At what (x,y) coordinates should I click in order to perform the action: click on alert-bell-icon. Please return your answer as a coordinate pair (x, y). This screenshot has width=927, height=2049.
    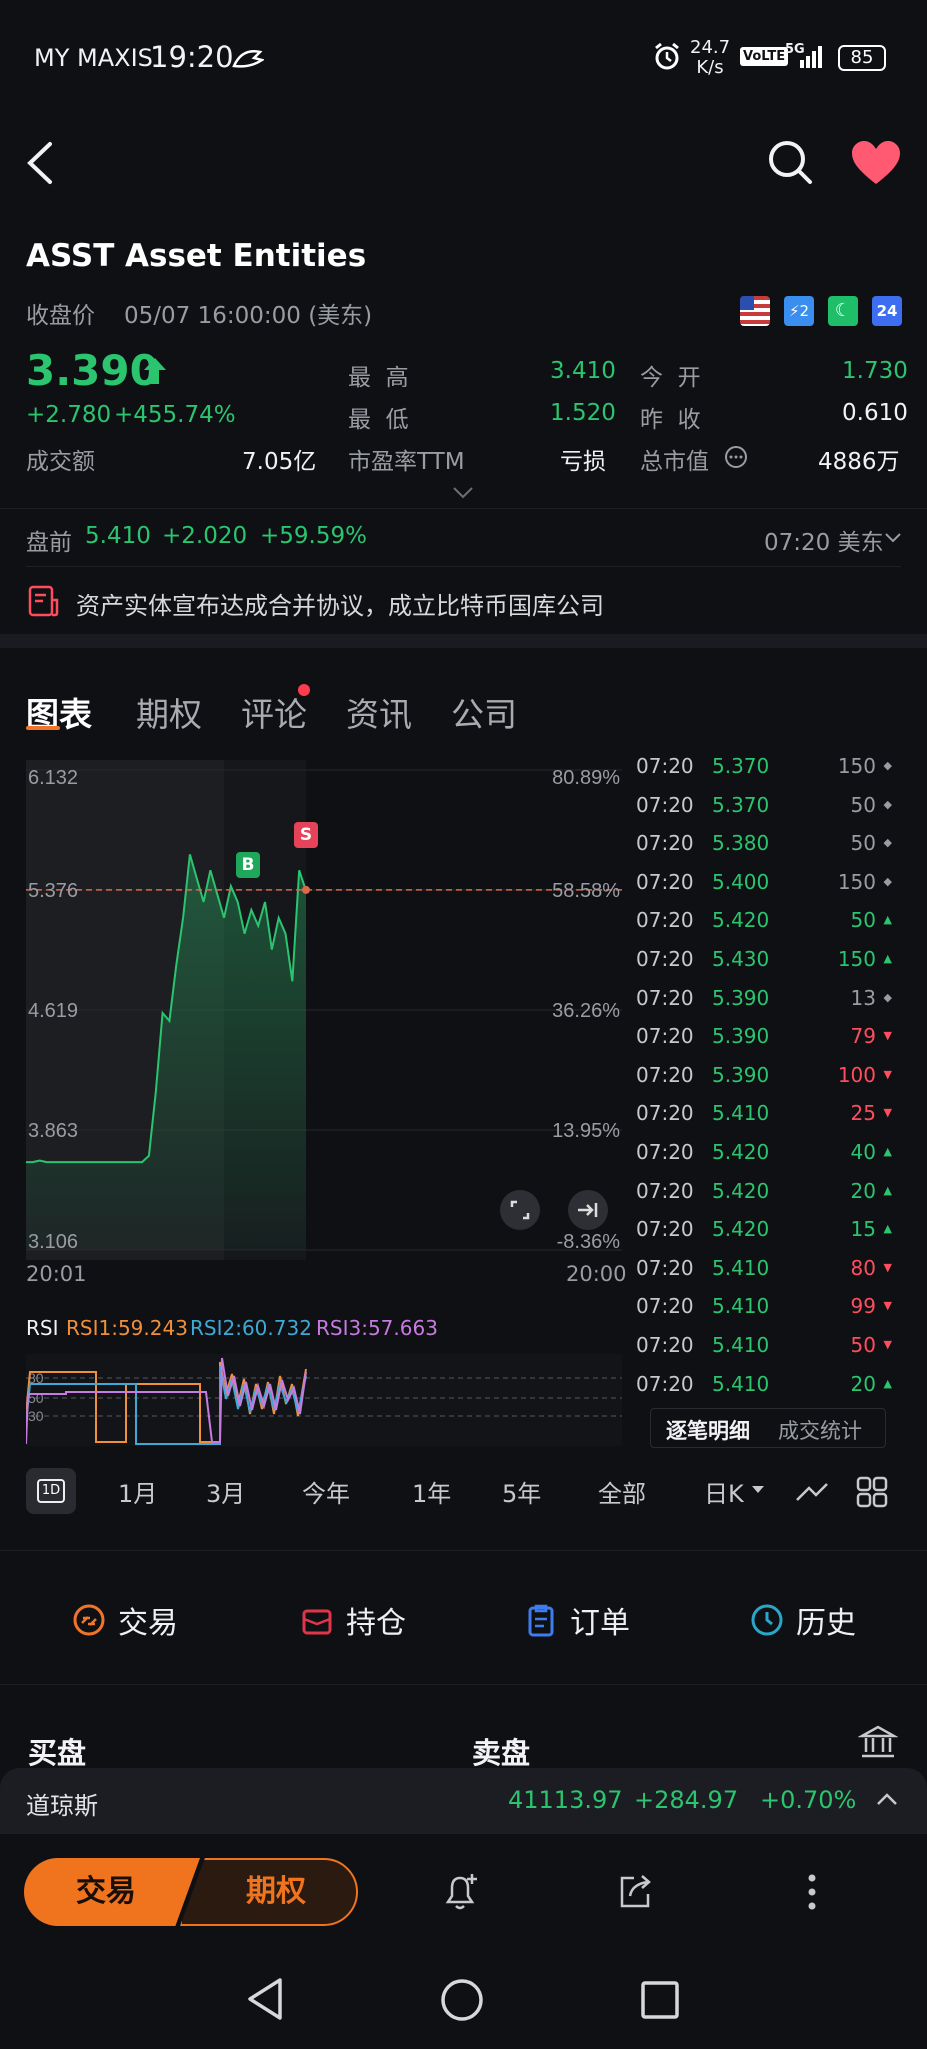
    Looking at the image, I should click on (462, 1892).